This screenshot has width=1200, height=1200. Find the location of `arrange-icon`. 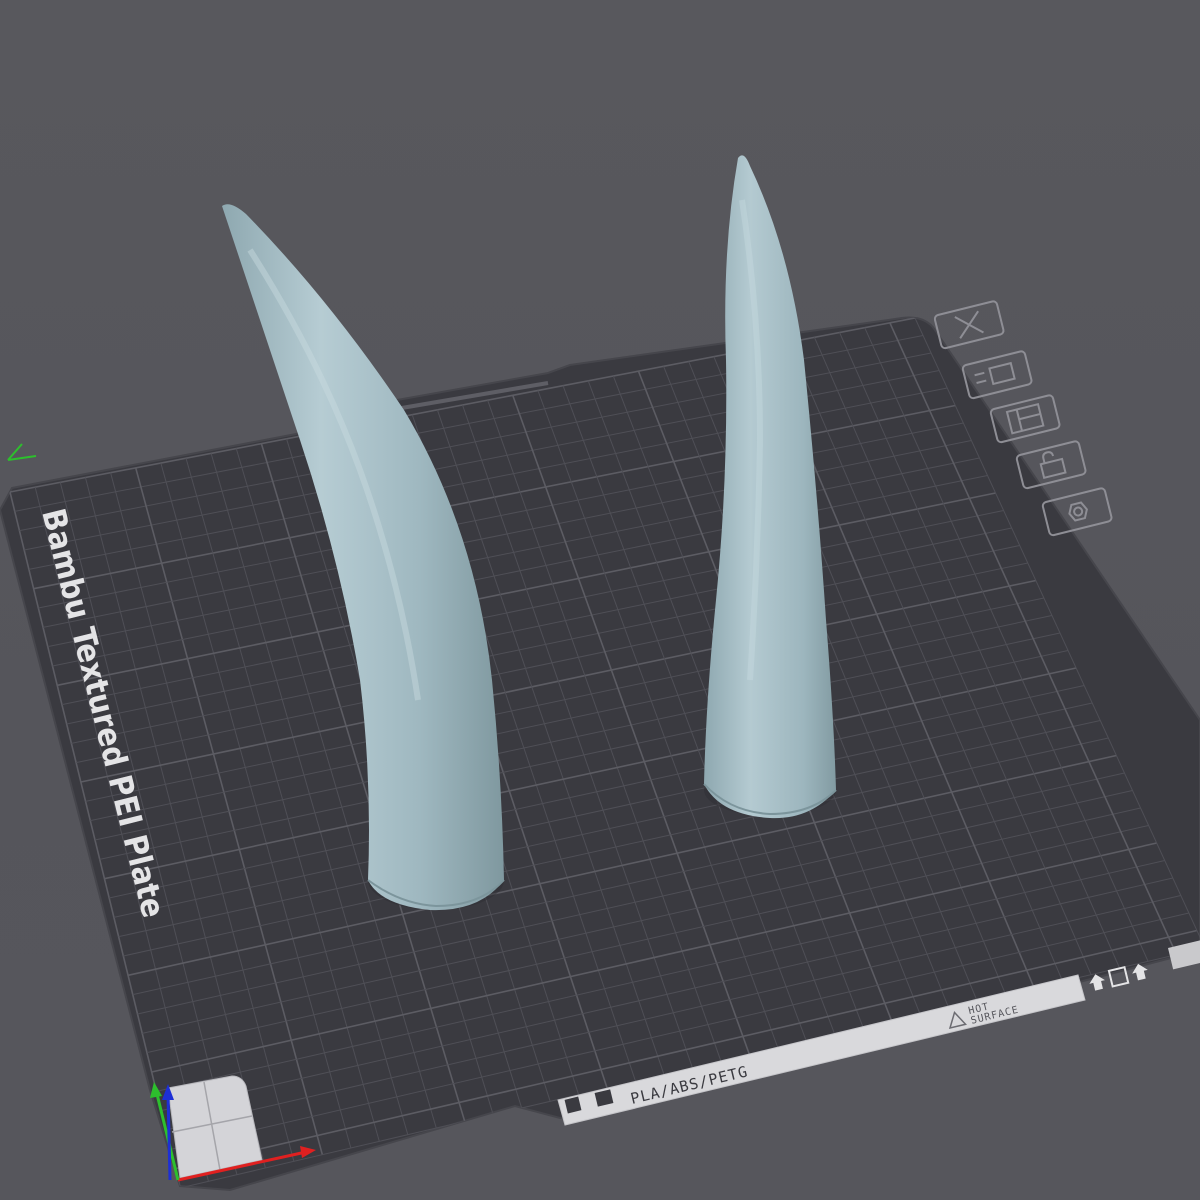

arrange-icon is located at coordinates (995, 373).